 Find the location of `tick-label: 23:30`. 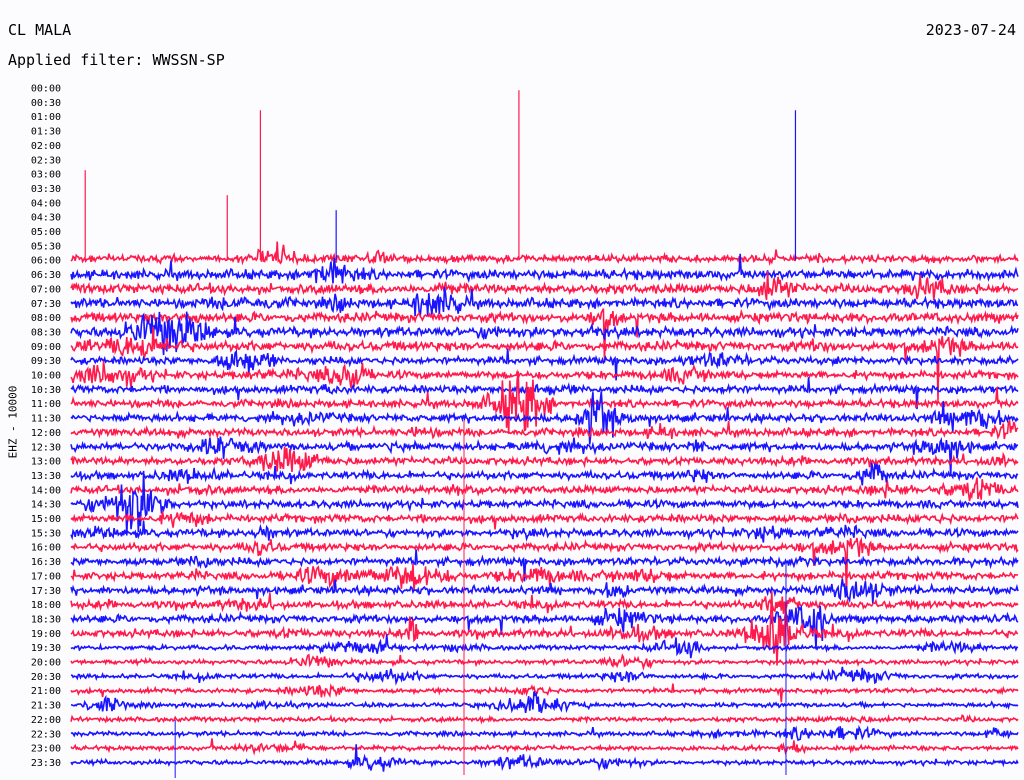

tick-label: 23:30 is located at coordinates (46, 763).